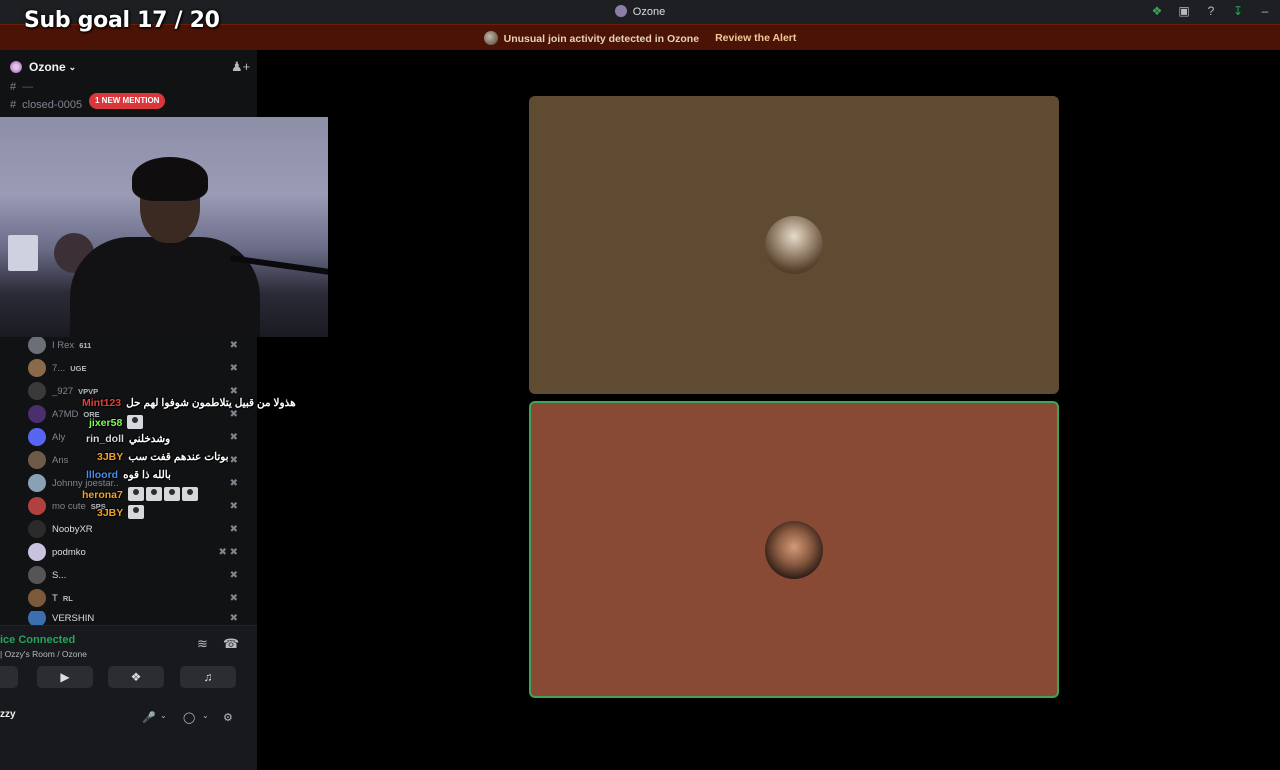 The image size is (1280, 770). What do you see at coordinates (1265, 11) in the screenshot?
I see `minimize-icon: –` at bounding box center [1265, 11].